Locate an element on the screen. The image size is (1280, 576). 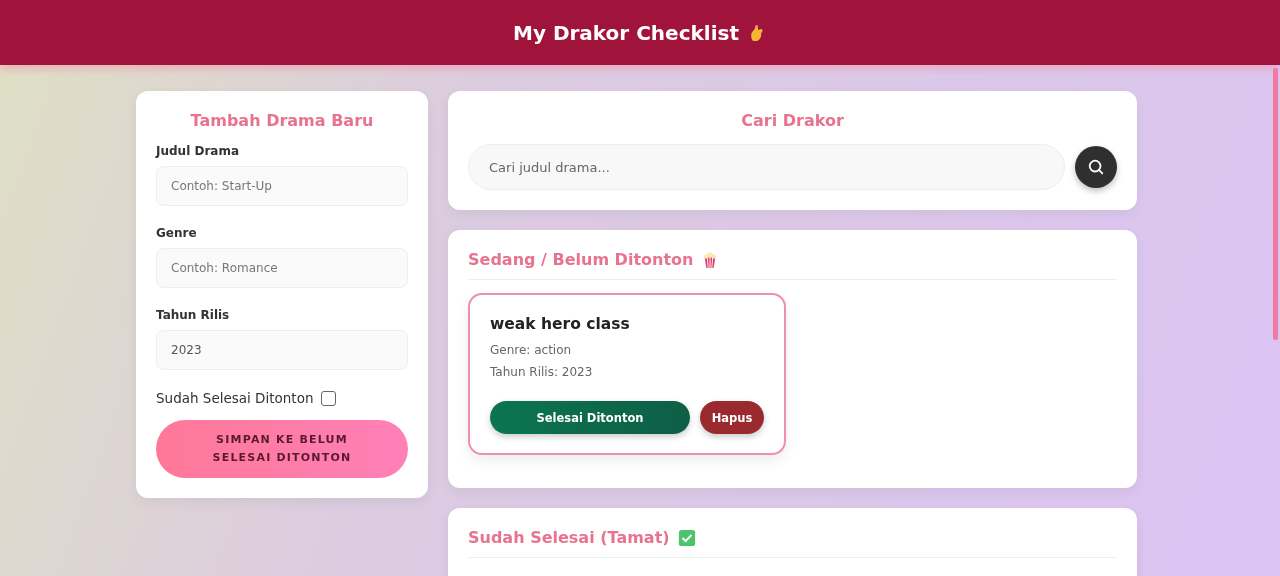
finish-button: Selesai Ditonton is located at coordinates (590, 417).